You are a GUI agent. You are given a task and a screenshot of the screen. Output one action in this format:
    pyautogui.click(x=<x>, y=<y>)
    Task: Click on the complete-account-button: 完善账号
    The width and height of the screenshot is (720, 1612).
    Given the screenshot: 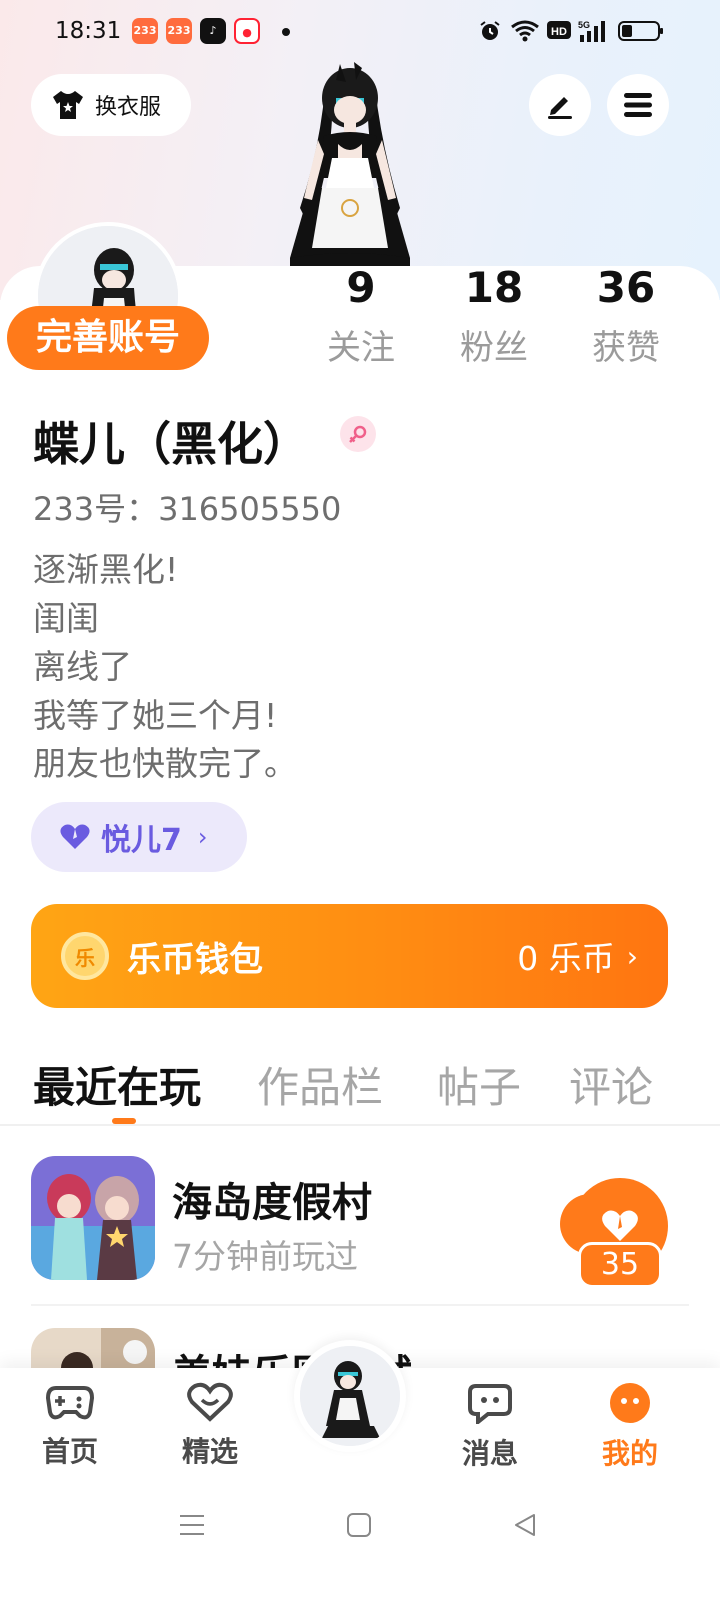 What is the action you would take?
    pyautogui.click(x=108, y=338)
    